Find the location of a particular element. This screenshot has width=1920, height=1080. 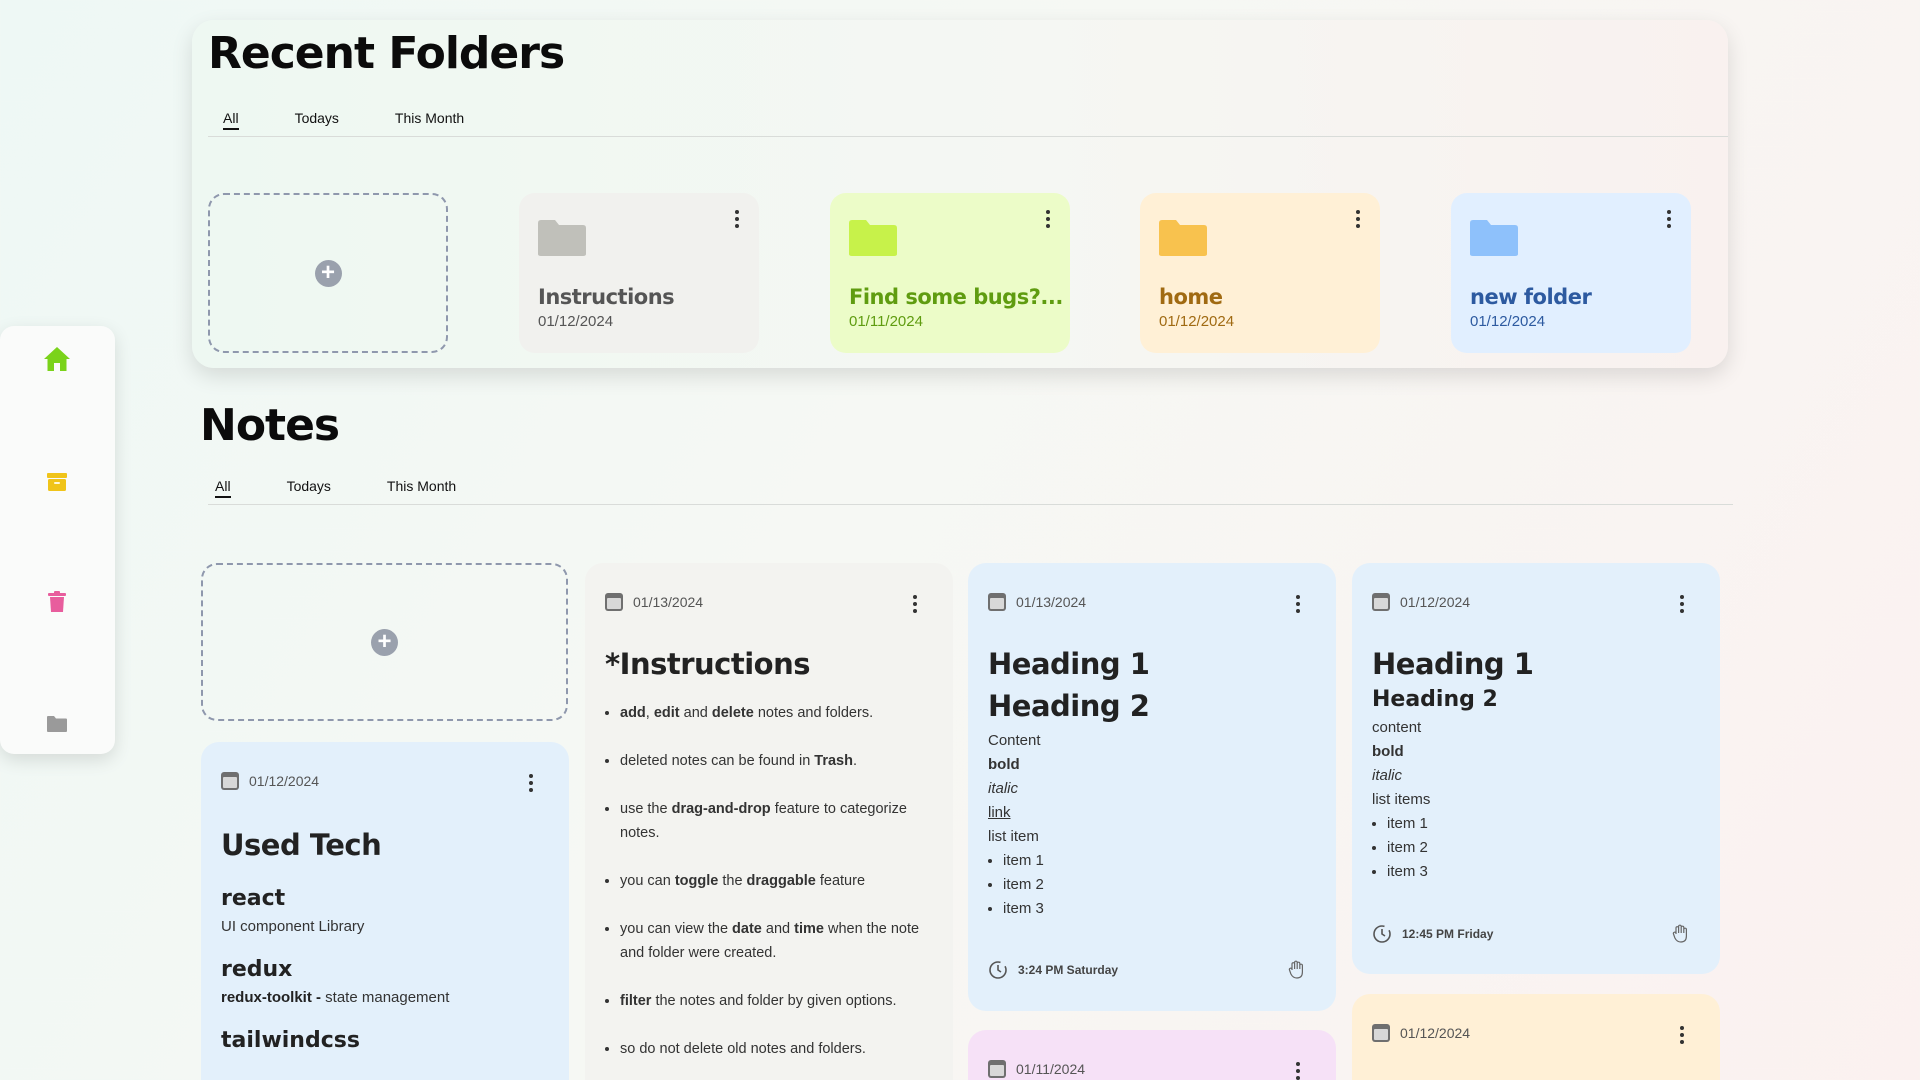

add-folder-button: + is located at coordinates (328, 273).